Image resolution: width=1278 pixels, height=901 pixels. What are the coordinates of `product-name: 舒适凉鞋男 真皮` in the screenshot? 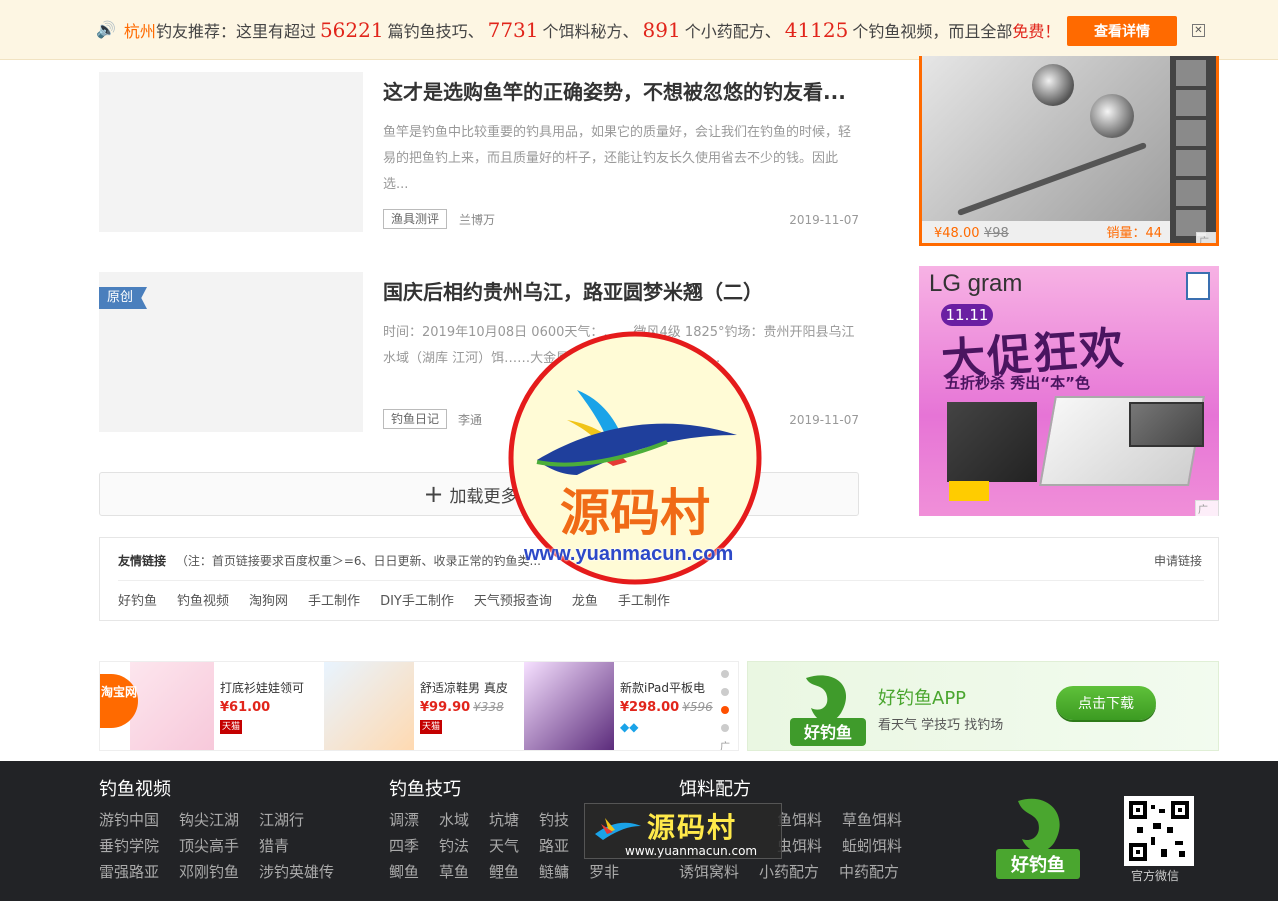 It's located at (464, 688).